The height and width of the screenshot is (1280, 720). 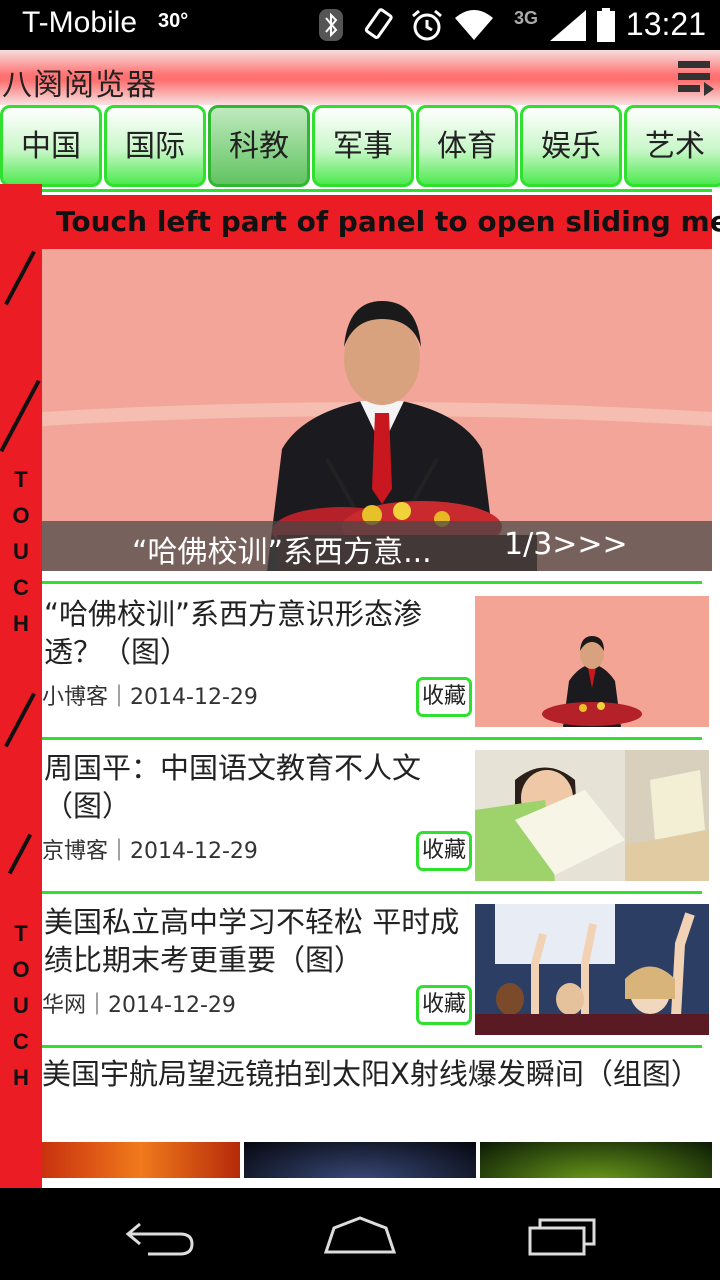 What do you see at coordinates (64, 1005) in the screenshot?
I see `news-source: 华网` at bounding box center [64, 1005].